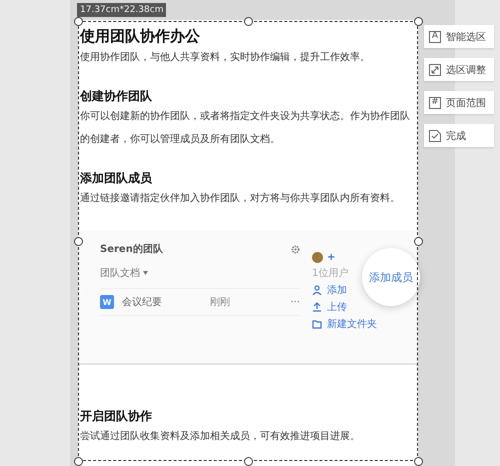 The width and height of the screenshot is (500, 466). What do you see at coordinates (120, 273) in the screenshot?
I see `folder-label: 团队文档` at bounding box center [120, 273].